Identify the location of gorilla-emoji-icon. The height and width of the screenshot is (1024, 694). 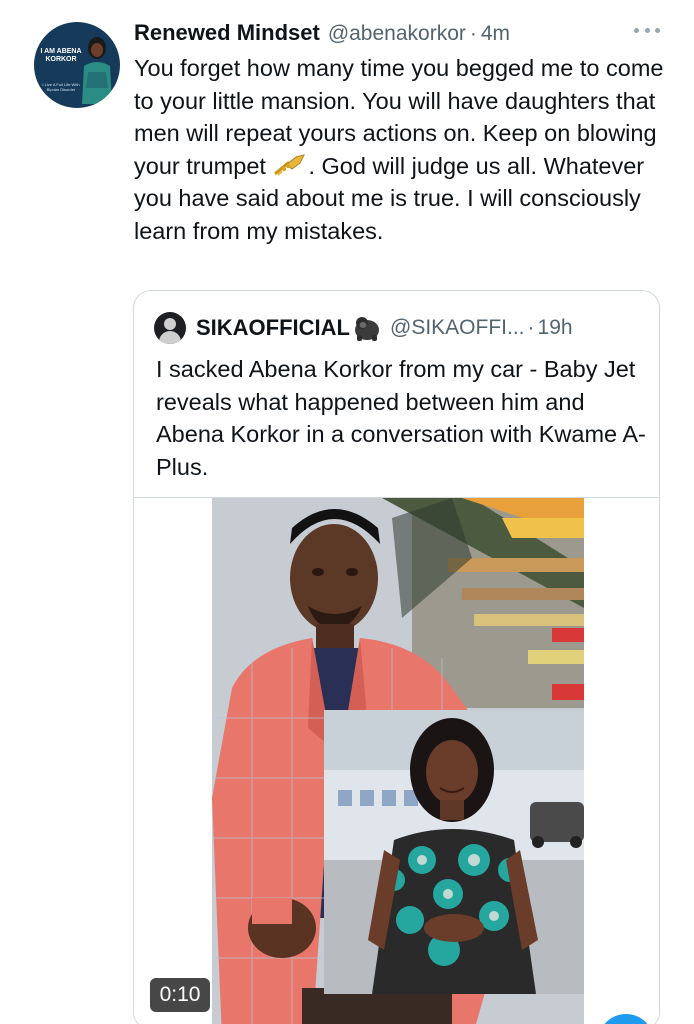
(367, 329).